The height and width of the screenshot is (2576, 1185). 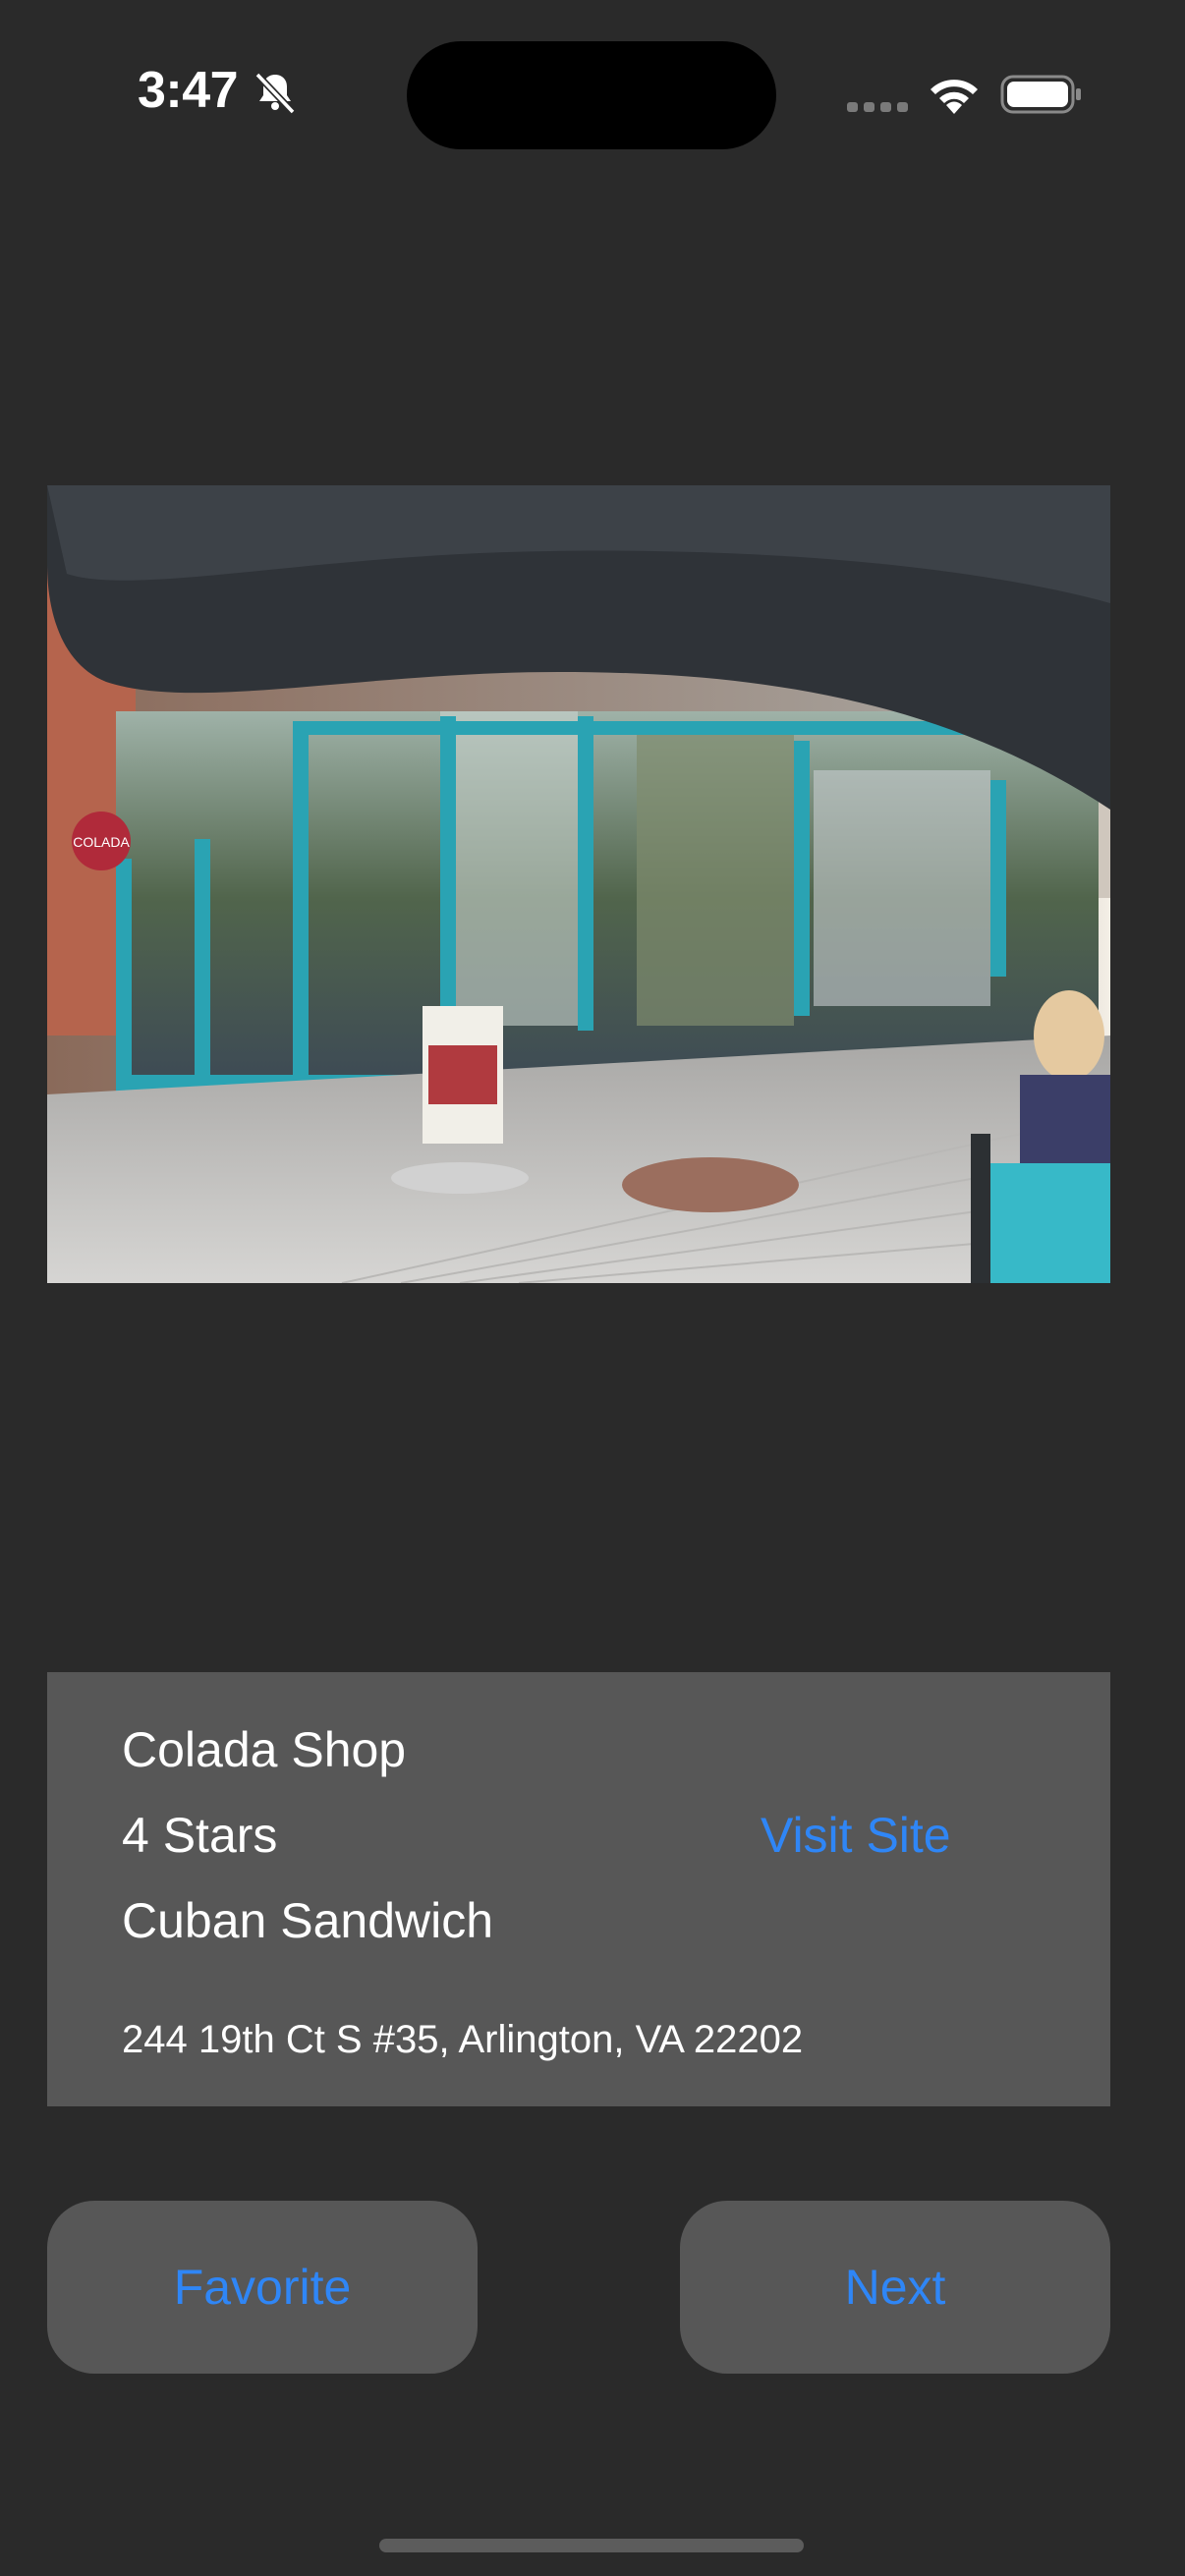 What do you see at coordinates (463, 2039) in the screenshot?
I see `restaurant-address: 244 19th Ct S #35, Arlington, VA 22202` at bounding box center [463, 2039].